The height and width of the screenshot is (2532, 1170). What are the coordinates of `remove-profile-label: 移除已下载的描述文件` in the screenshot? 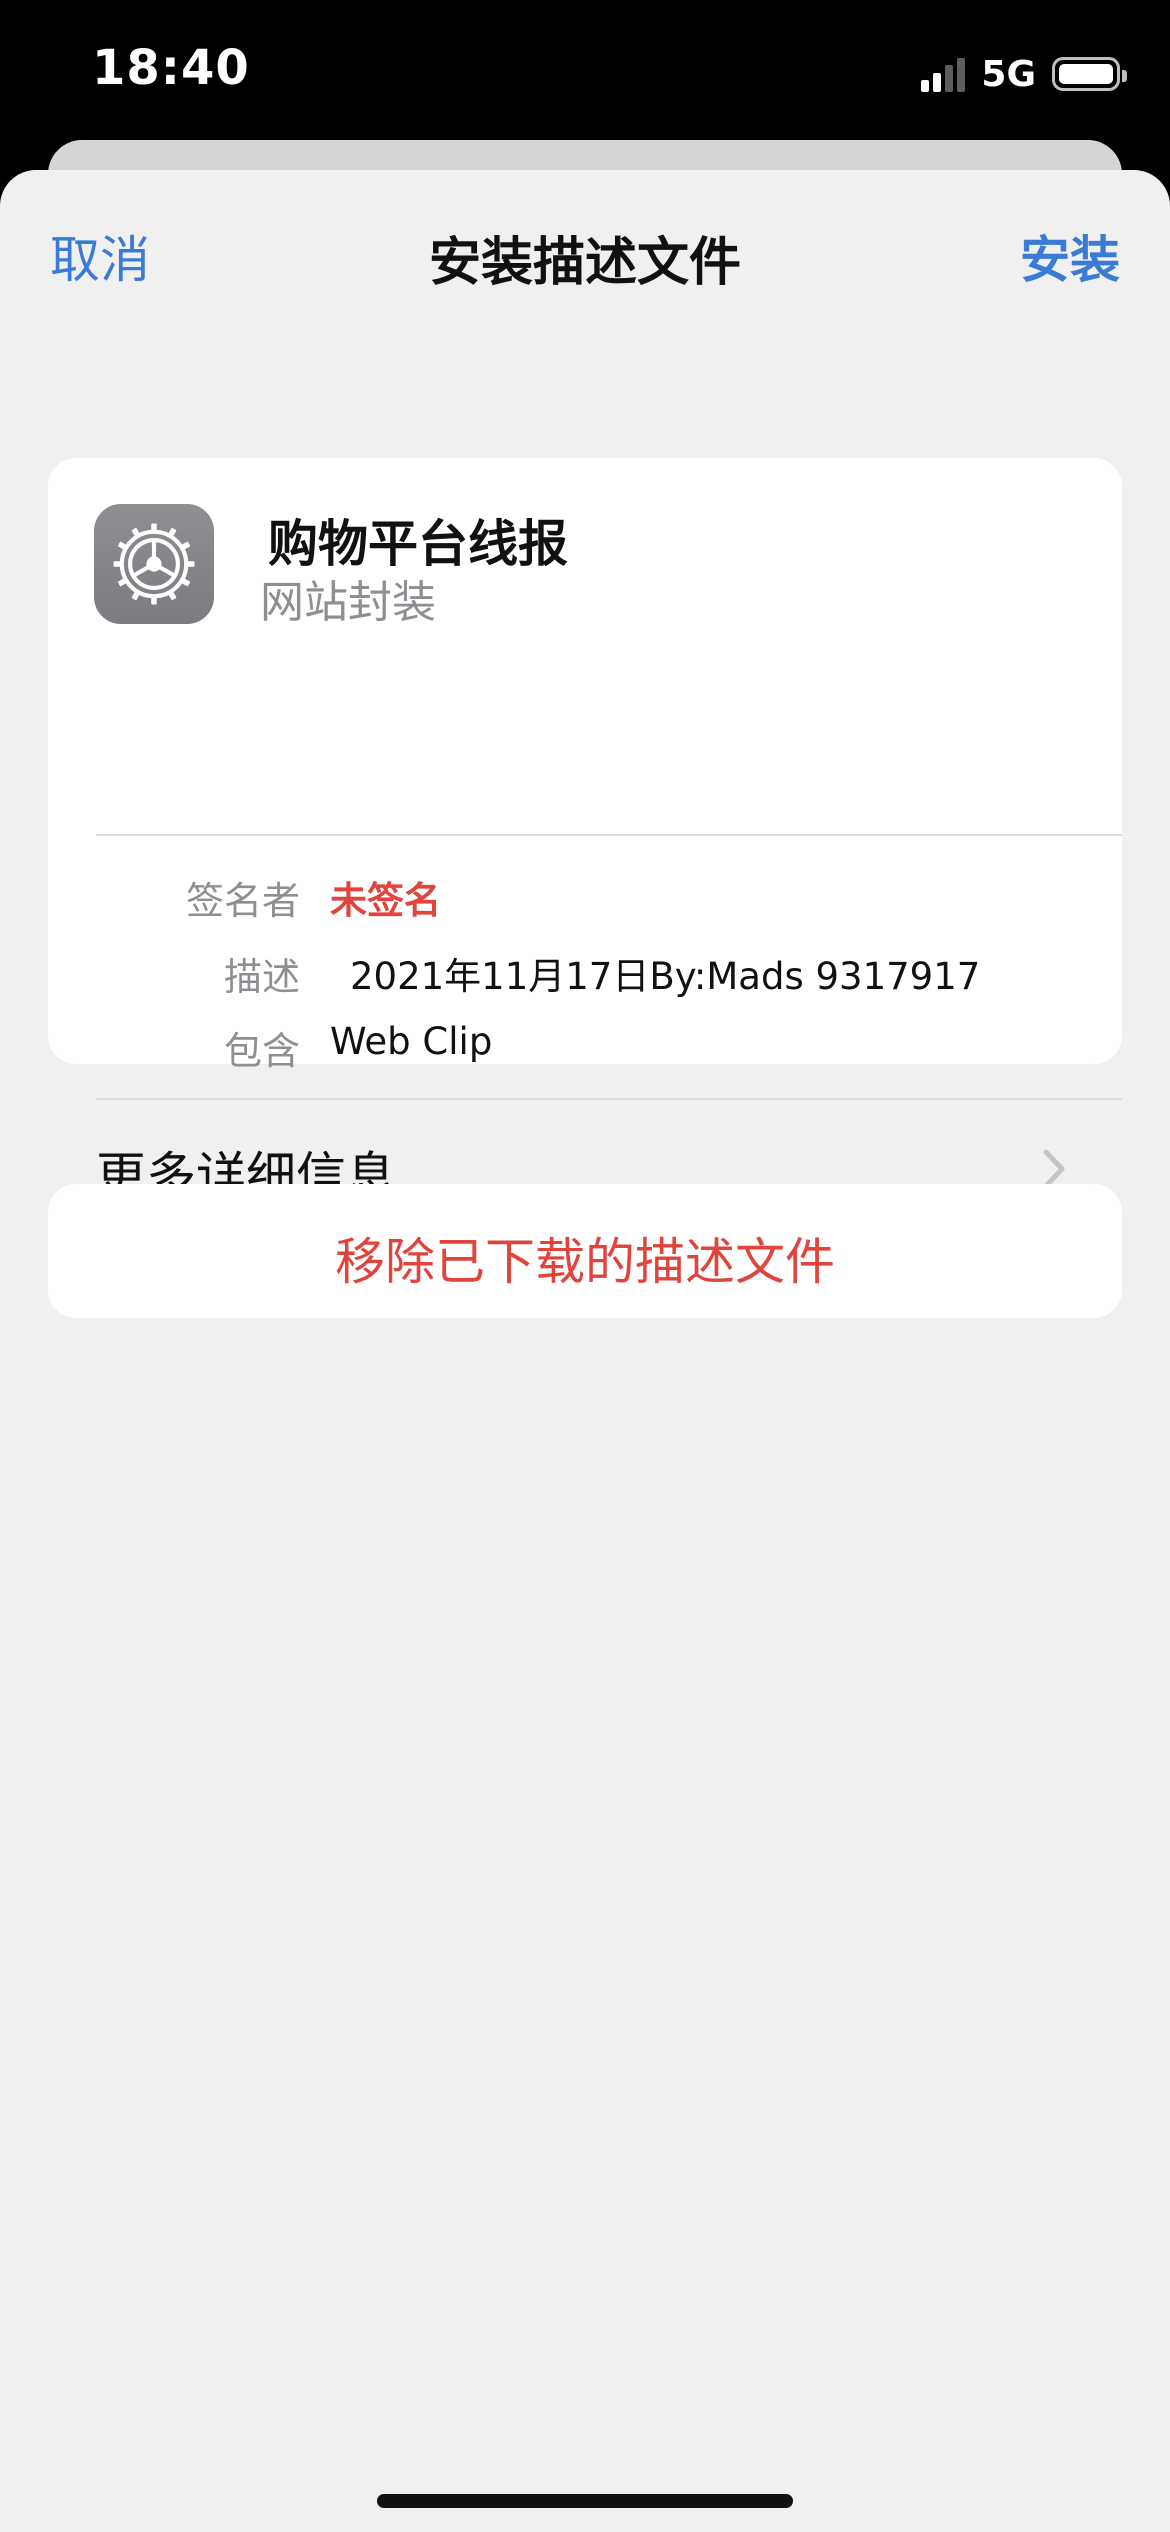 It's located at (585, 1262).